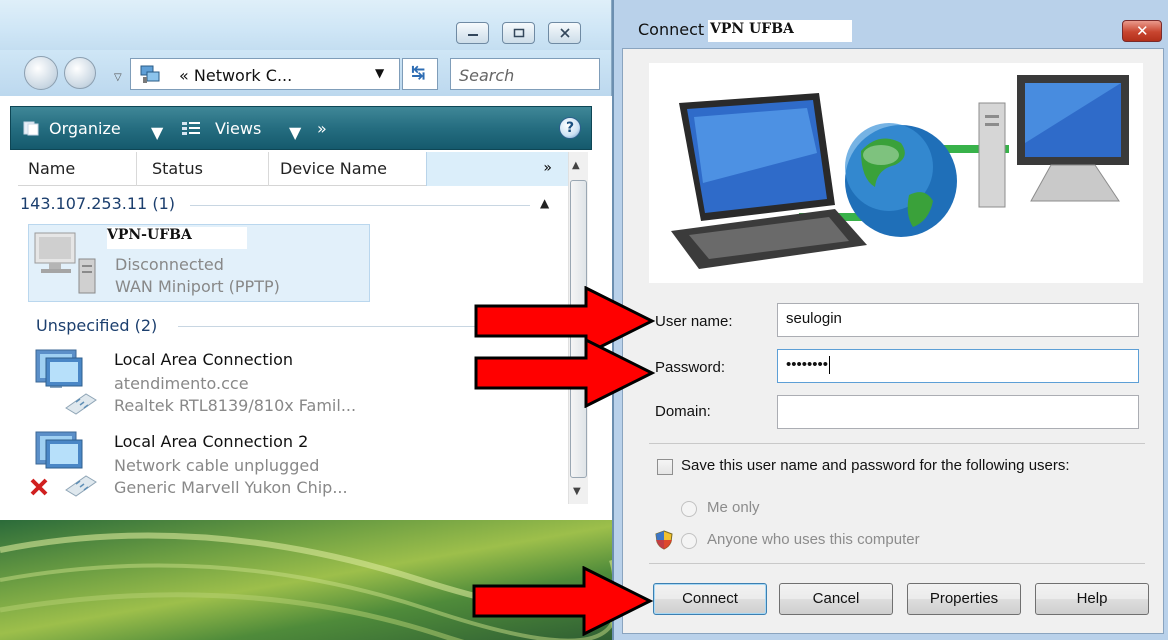 This screenshot has height=640, width=1168. I want to click on more-columns-button: », so click(497, 169).